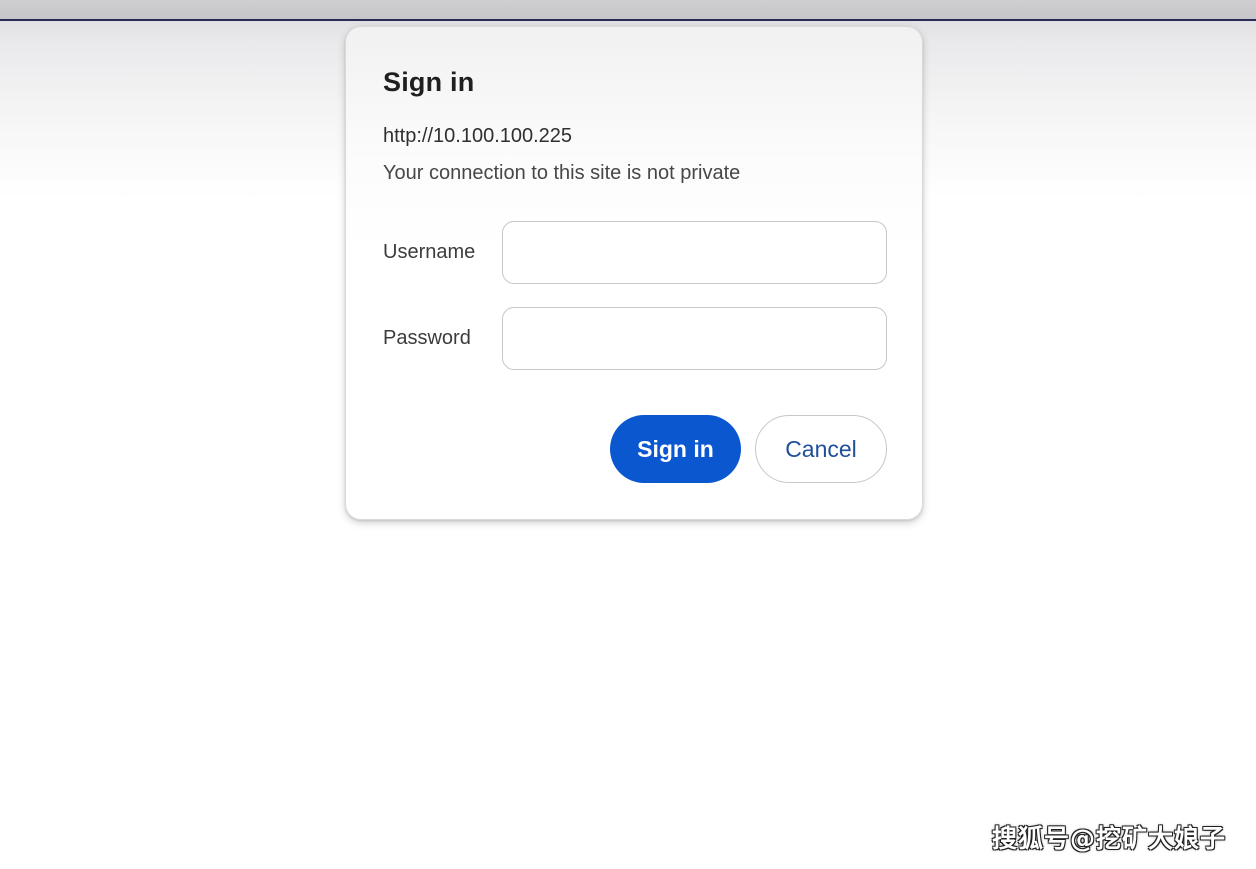 The height and width of the screenshot is (869, 1256). I want to click on username-label: Username, so click(429, 252).